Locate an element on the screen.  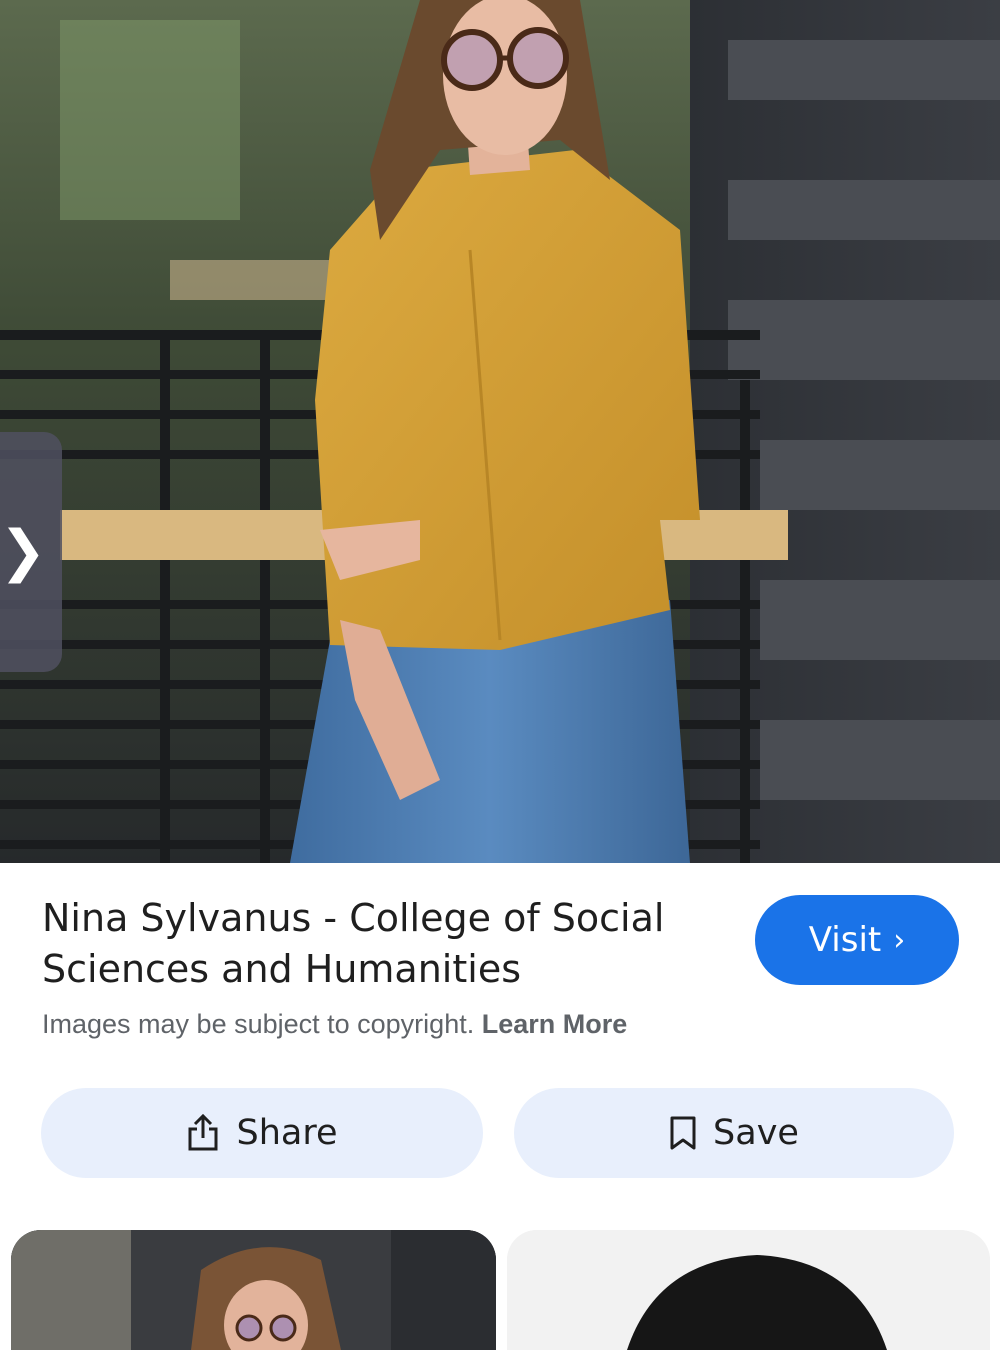
learn-more-link: Learn More is located at coordinates (555, 1024).